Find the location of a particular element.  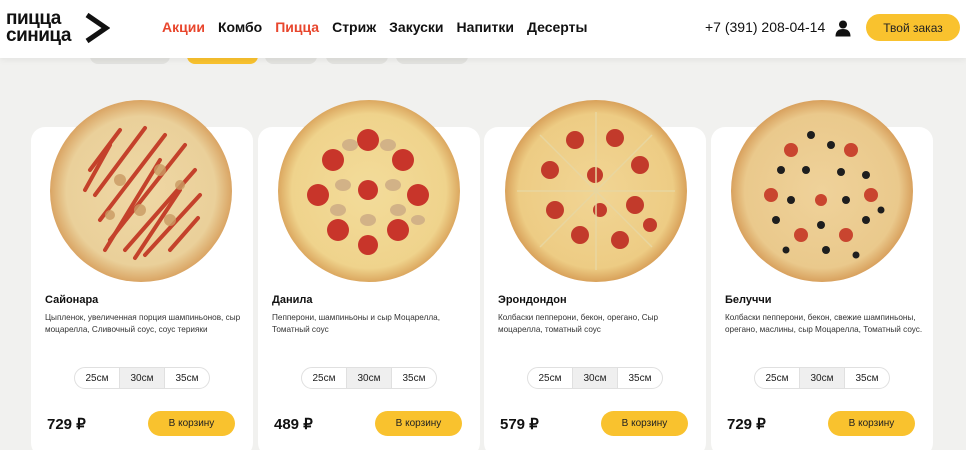

user-icon is located at coordinates (843, 28).